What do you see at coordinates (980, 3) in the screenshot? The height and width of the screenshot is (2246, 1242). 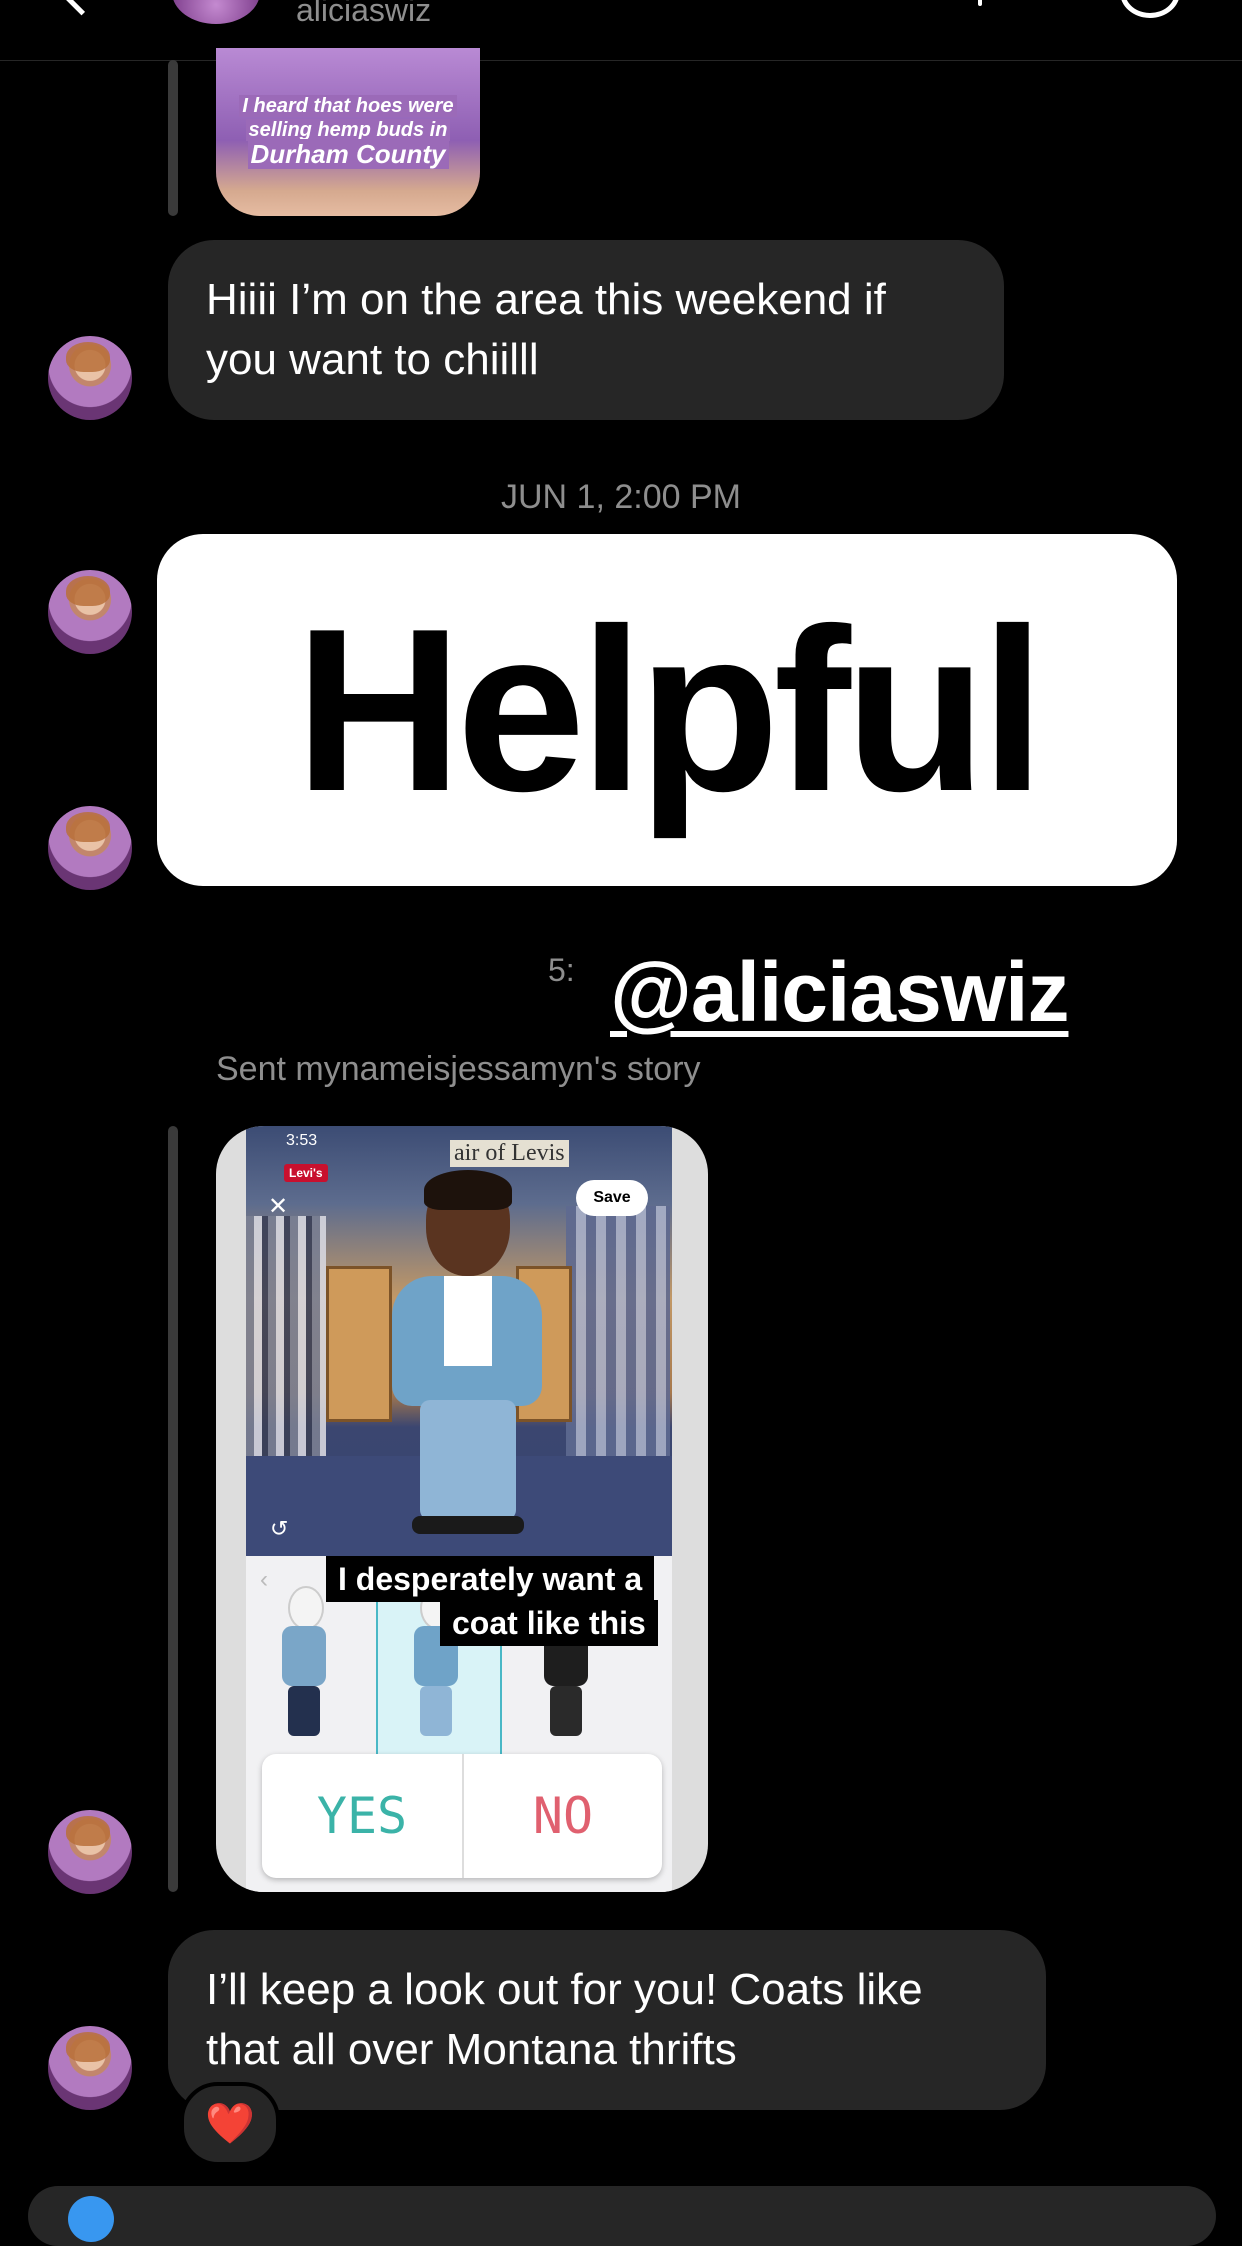 I see `call-icon` at bounding box center [980, 3].